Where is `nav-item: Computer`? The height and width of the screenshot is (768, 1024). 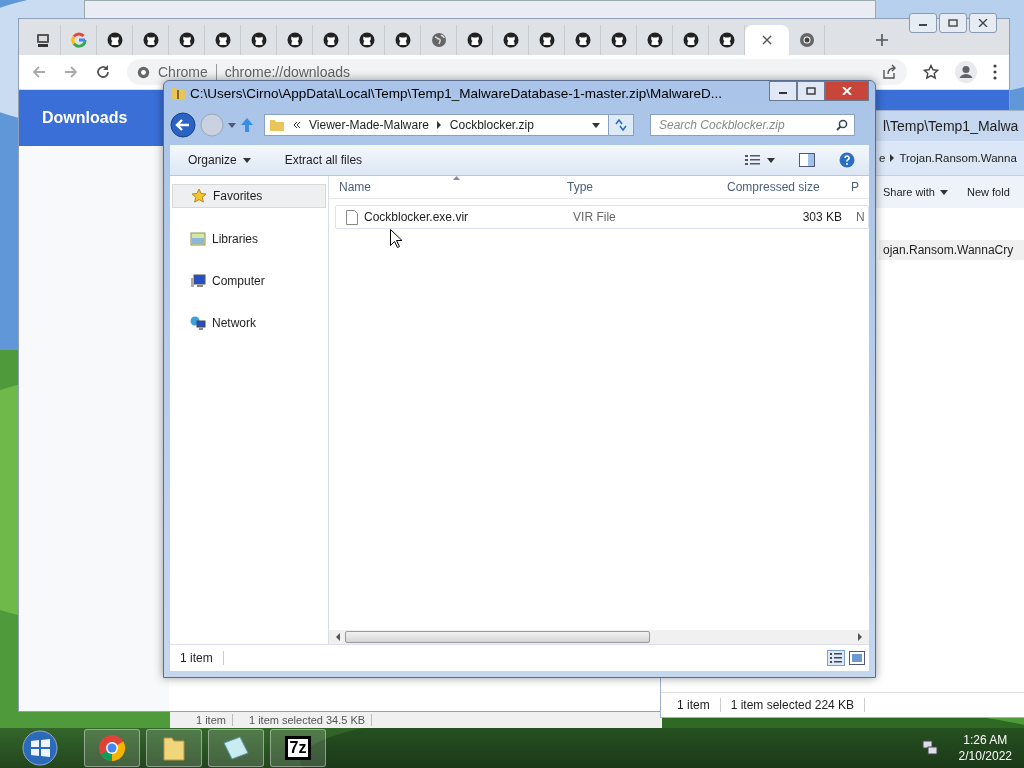 nav-item: Computer is located at coordinates (249, 281).